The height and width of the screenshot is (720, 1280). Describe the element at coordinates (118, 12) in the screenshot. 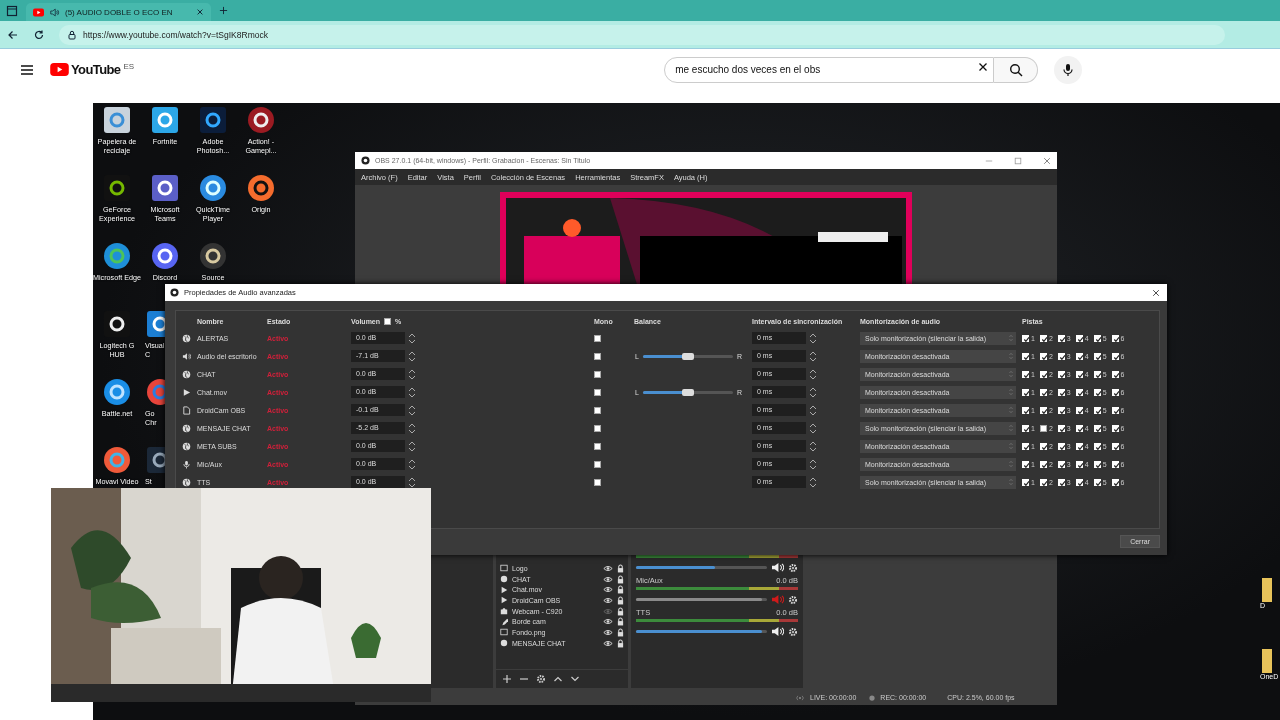

I see `browser-tab: (5) AUDIO DOBLE O ECO EN` at that location.